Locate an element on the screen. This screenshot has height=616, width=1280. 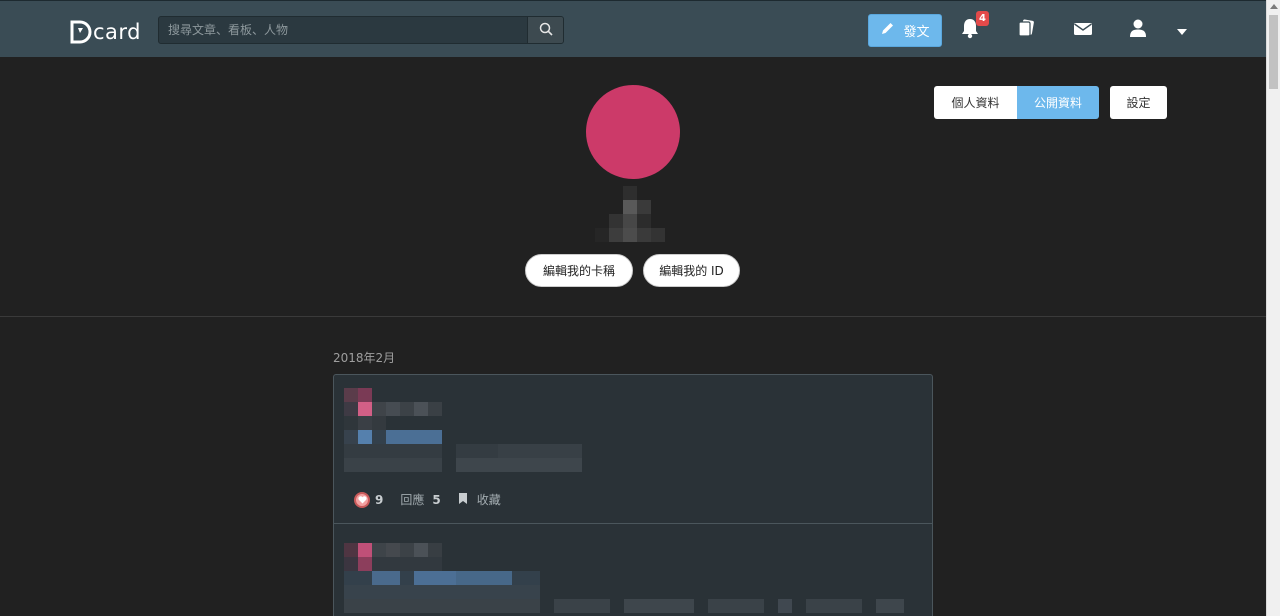
like-count: 9 is located at coordinates (379, 499).